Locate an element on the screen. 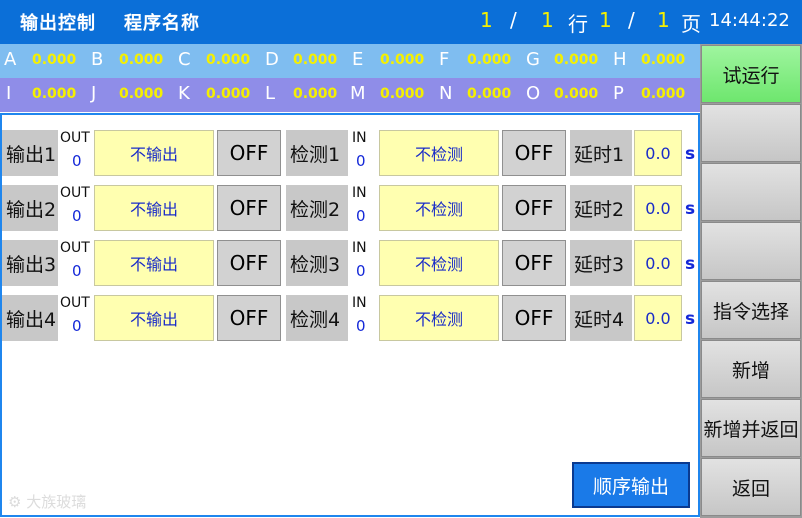  detect-label: 检测4 is located at coordinates (317, 318).